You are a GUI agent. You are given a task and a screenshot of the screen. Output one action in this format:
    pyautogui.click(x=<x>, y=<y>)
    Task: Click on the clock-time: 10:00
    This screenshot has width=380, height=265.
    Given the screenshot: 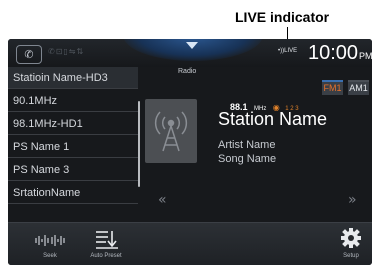 What is the action you would take?
    pyautogui.click(x=333, y=53)
    